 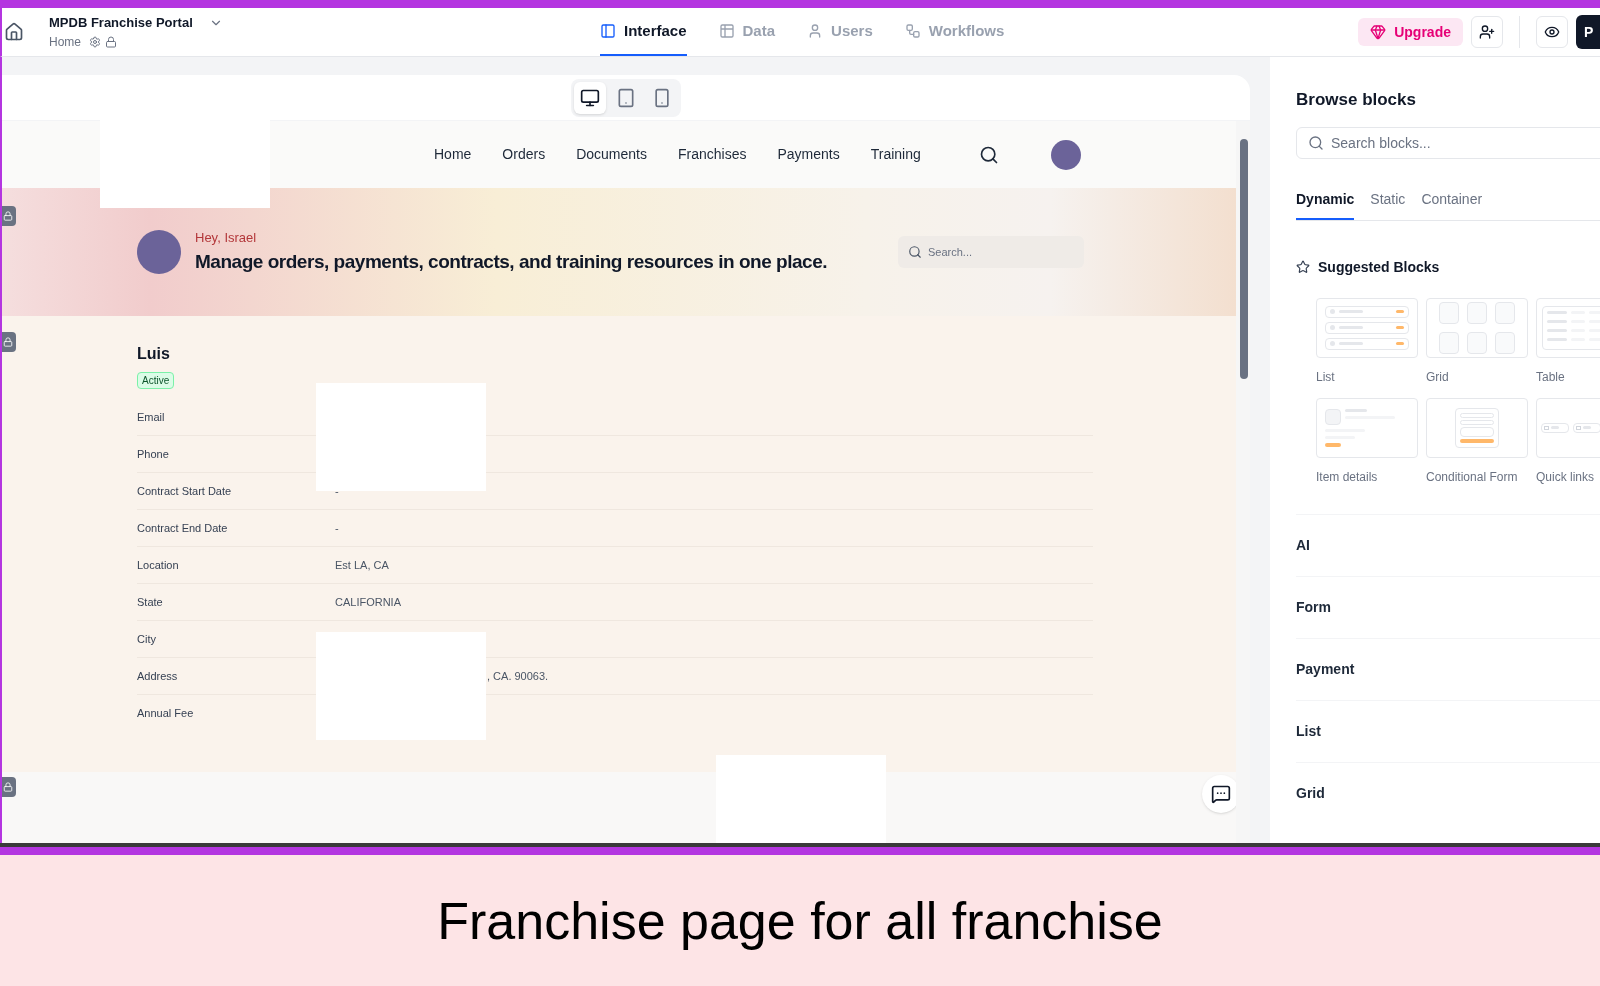 I want to click on breadcrumb: Home, so click(x=65, y=41).